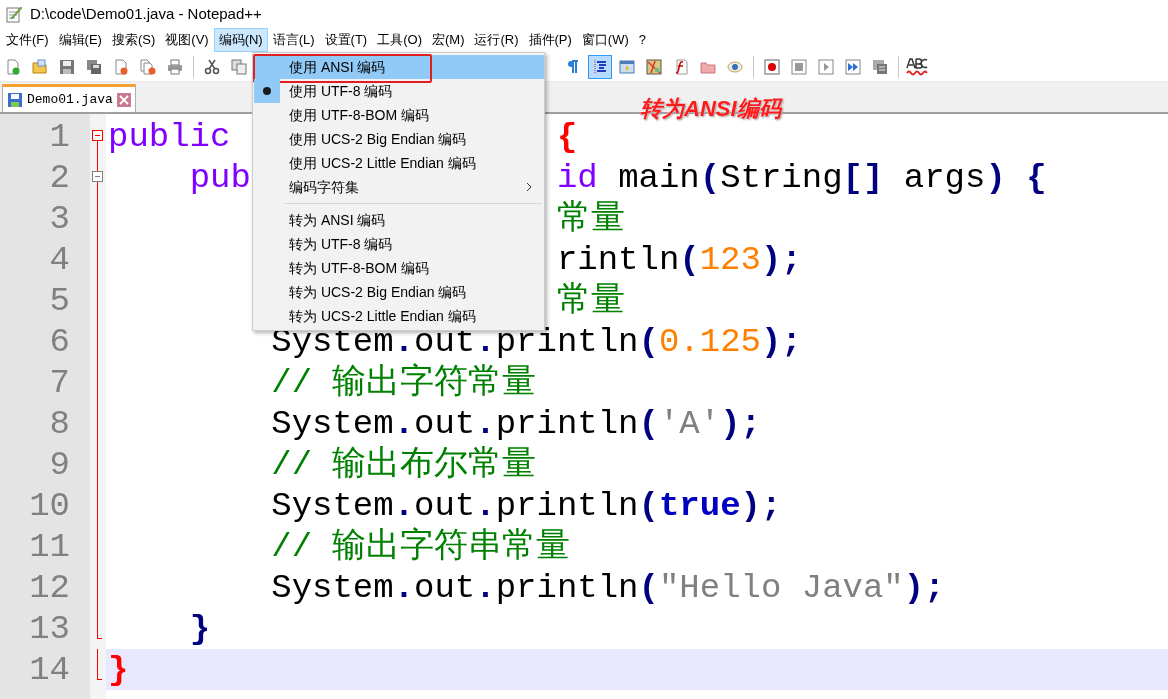 This screenshot has height=699, width=1168. Describe the element at coordinates (27, 40) in the screenshot. I see `menu-item: 文件(F)` at that location.